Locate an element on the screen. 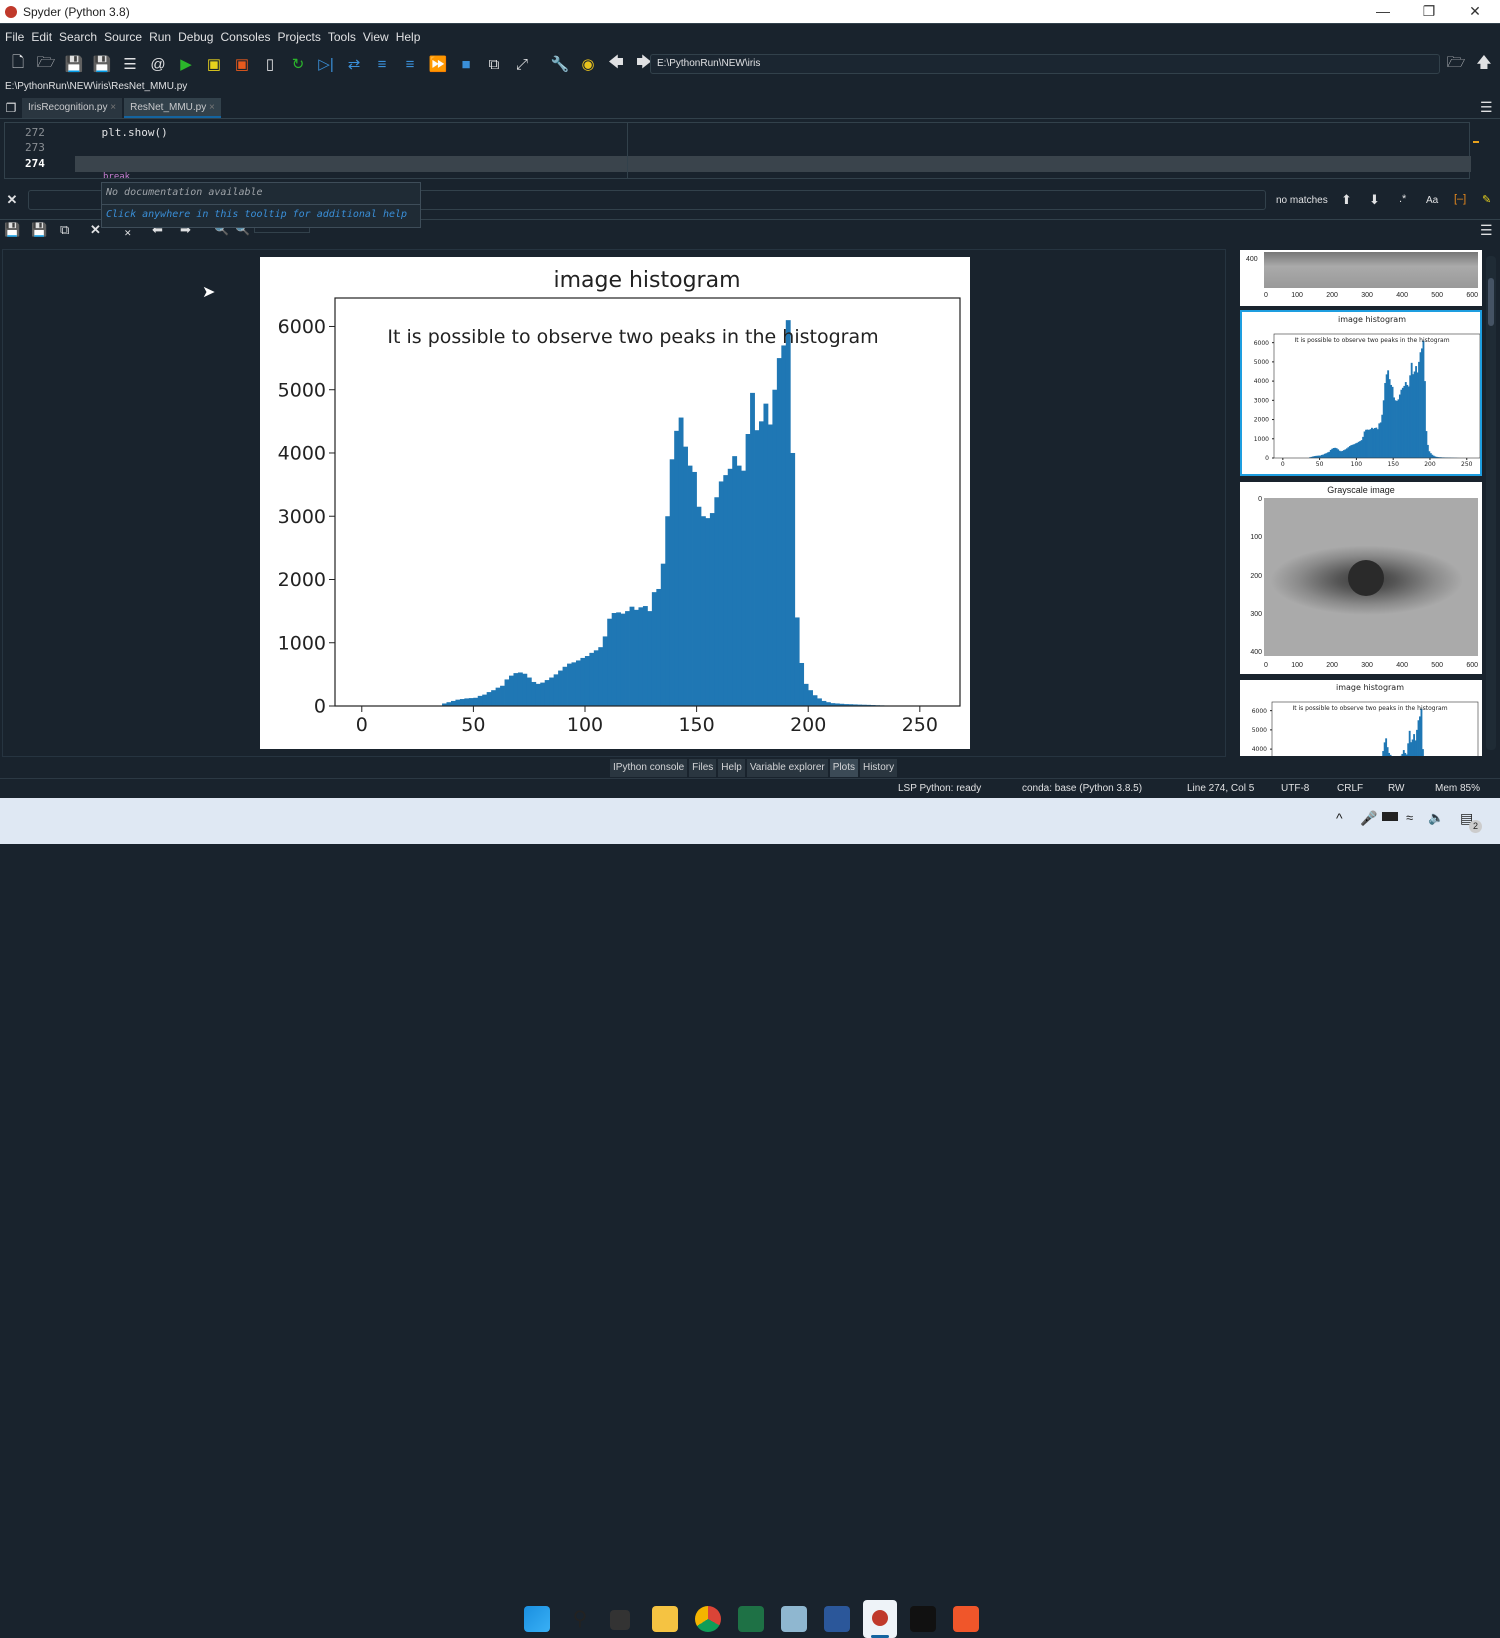 The image size is (1500, 1638). outline-icon: ☰ is located at coordinates (130, 64).